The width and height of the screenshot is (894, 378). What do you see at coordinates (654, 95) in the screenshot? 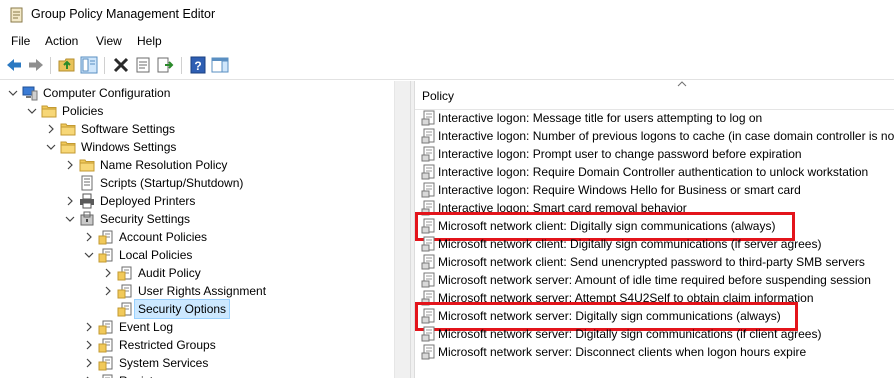
I see `column-header-policy: Policy` at bounding box center [654, 95].